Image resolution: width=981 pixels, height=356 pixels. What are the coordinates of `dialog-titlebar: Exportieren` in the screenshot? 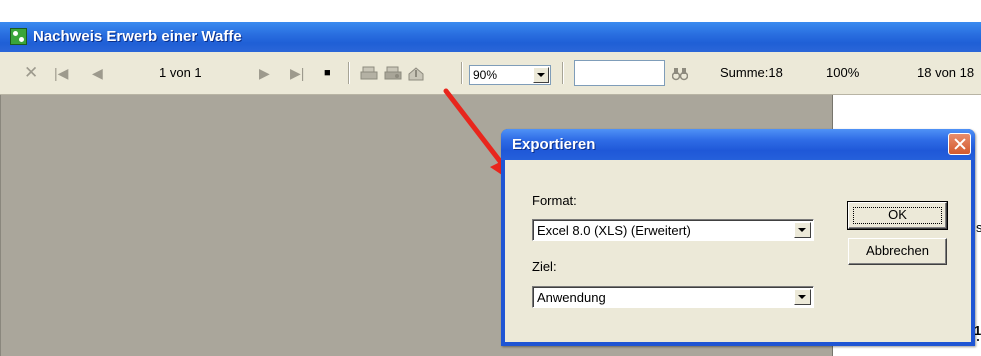 It's located at (738, 144).